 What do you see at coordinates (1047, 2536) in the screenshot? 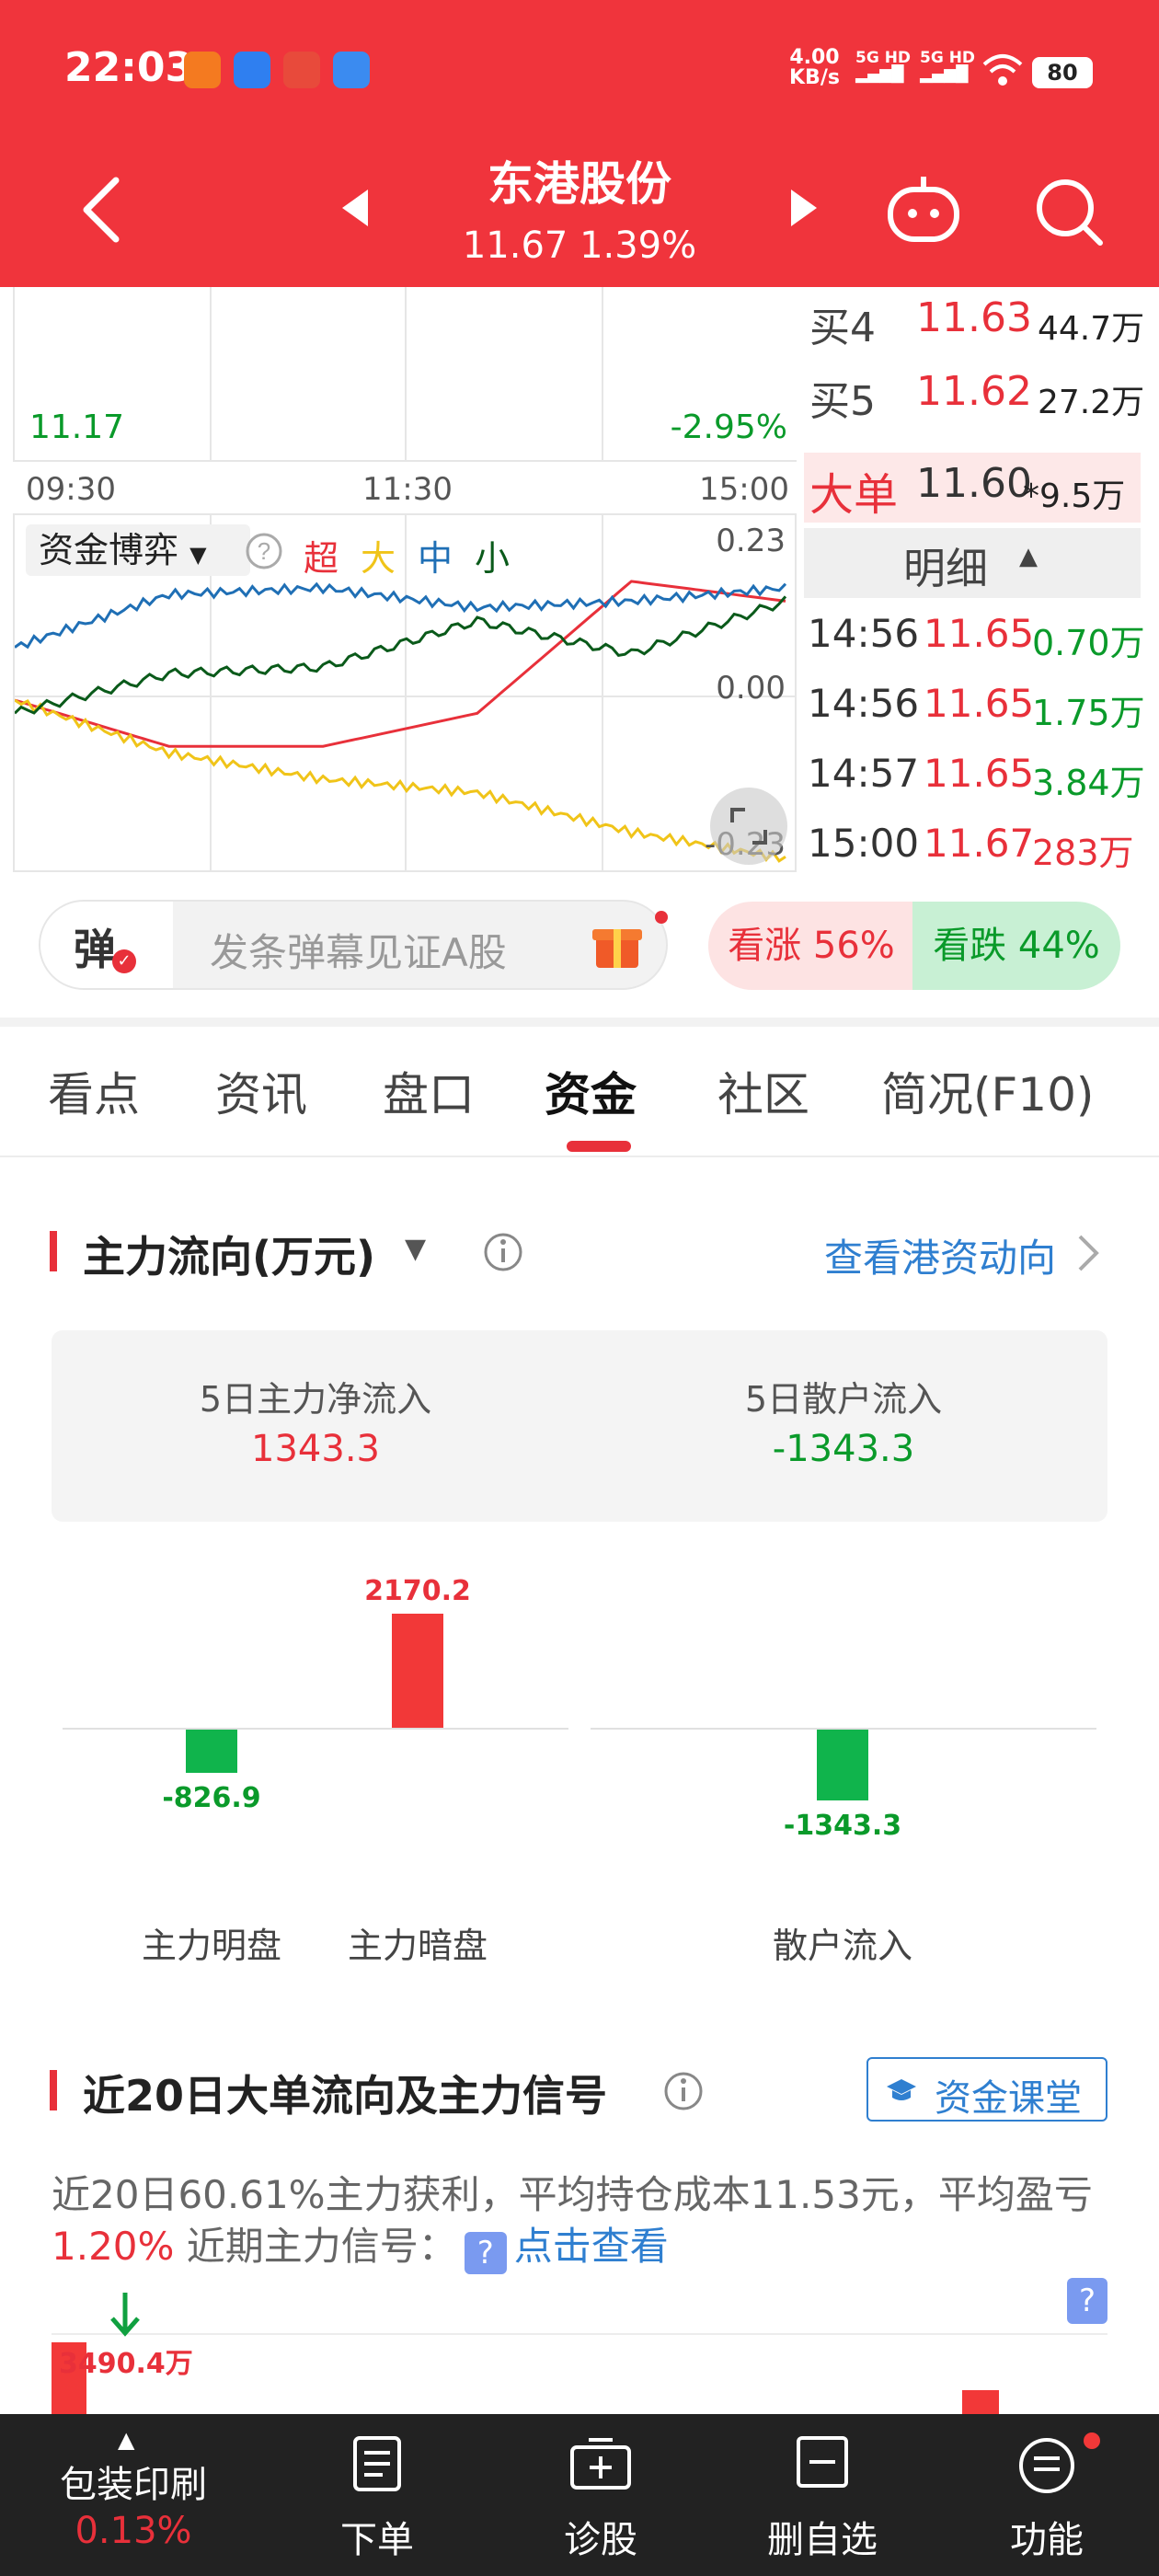
I see `nav-functions: 功能` at bounding box center [1047, 2536].